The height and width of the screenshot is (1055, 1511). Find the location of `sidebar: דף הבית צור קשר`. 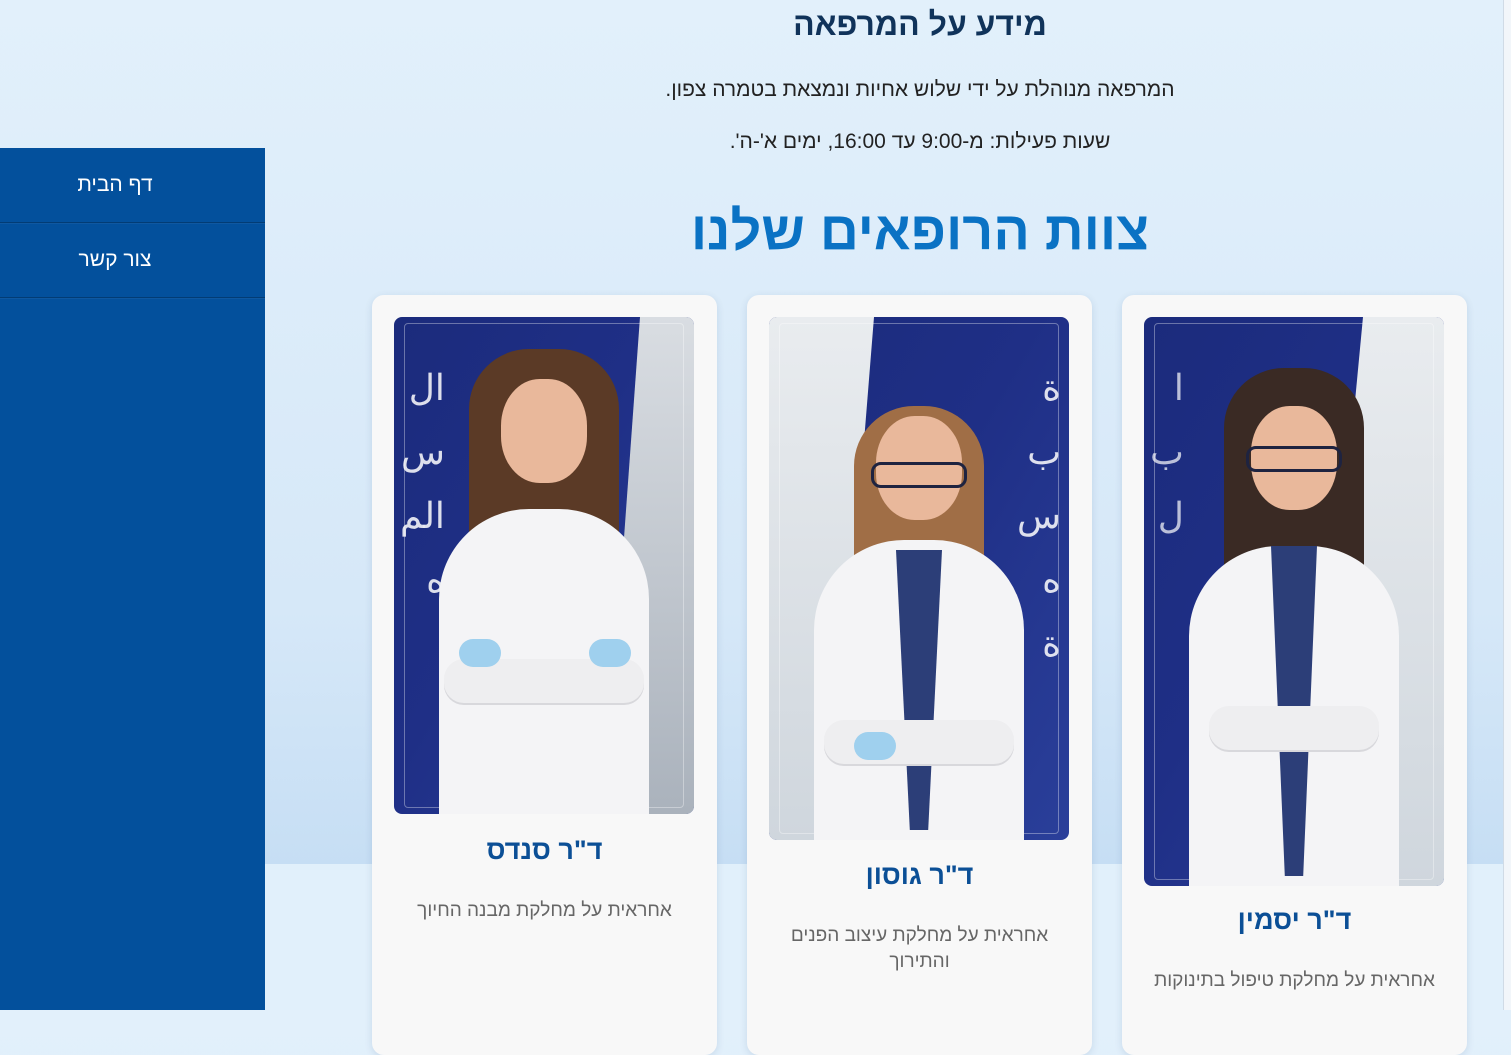

sidebar: דף הבית צור קשר is located at coordinates (132, 579).